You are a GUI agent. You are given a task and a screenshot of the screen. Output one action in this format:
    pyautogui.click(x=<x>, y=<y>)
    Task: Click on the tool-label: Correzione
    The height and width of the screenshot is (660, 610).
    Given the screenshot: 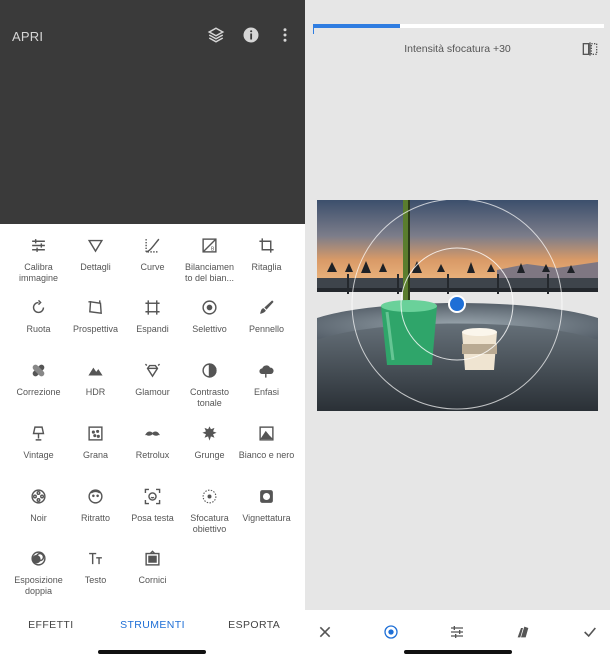 What is the action you would take?
    pyautogui.click(x=38, y=392)
    